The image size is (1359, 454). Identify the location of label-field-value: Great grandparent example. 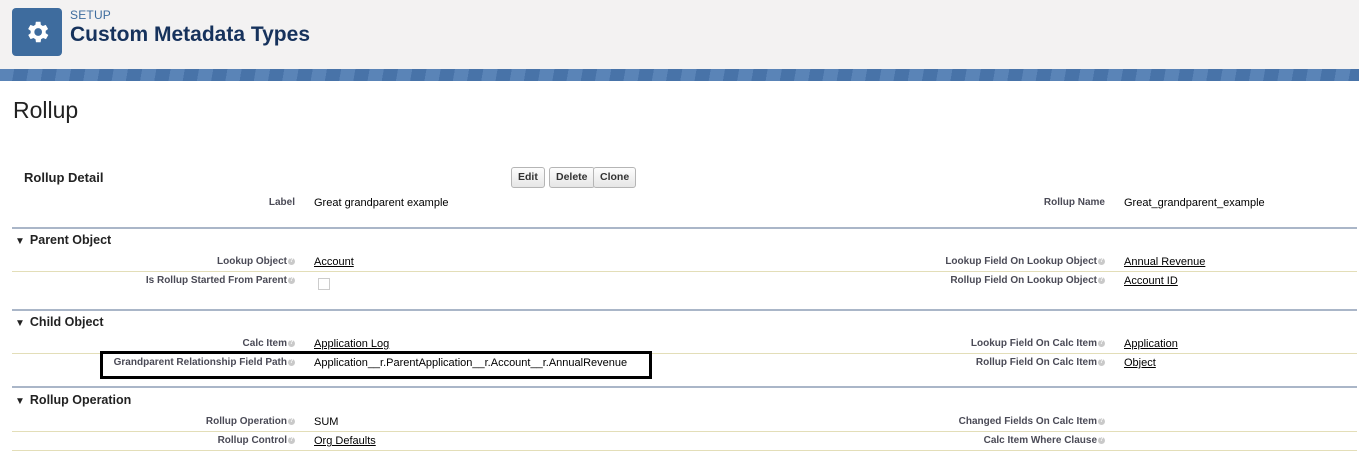
(381, 203).